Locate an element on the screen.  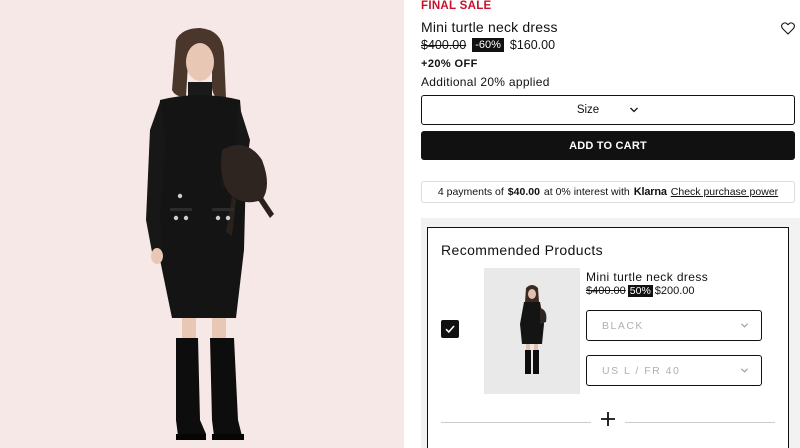
recommended-color-select: BLACK is located at coordinates (674, 325).